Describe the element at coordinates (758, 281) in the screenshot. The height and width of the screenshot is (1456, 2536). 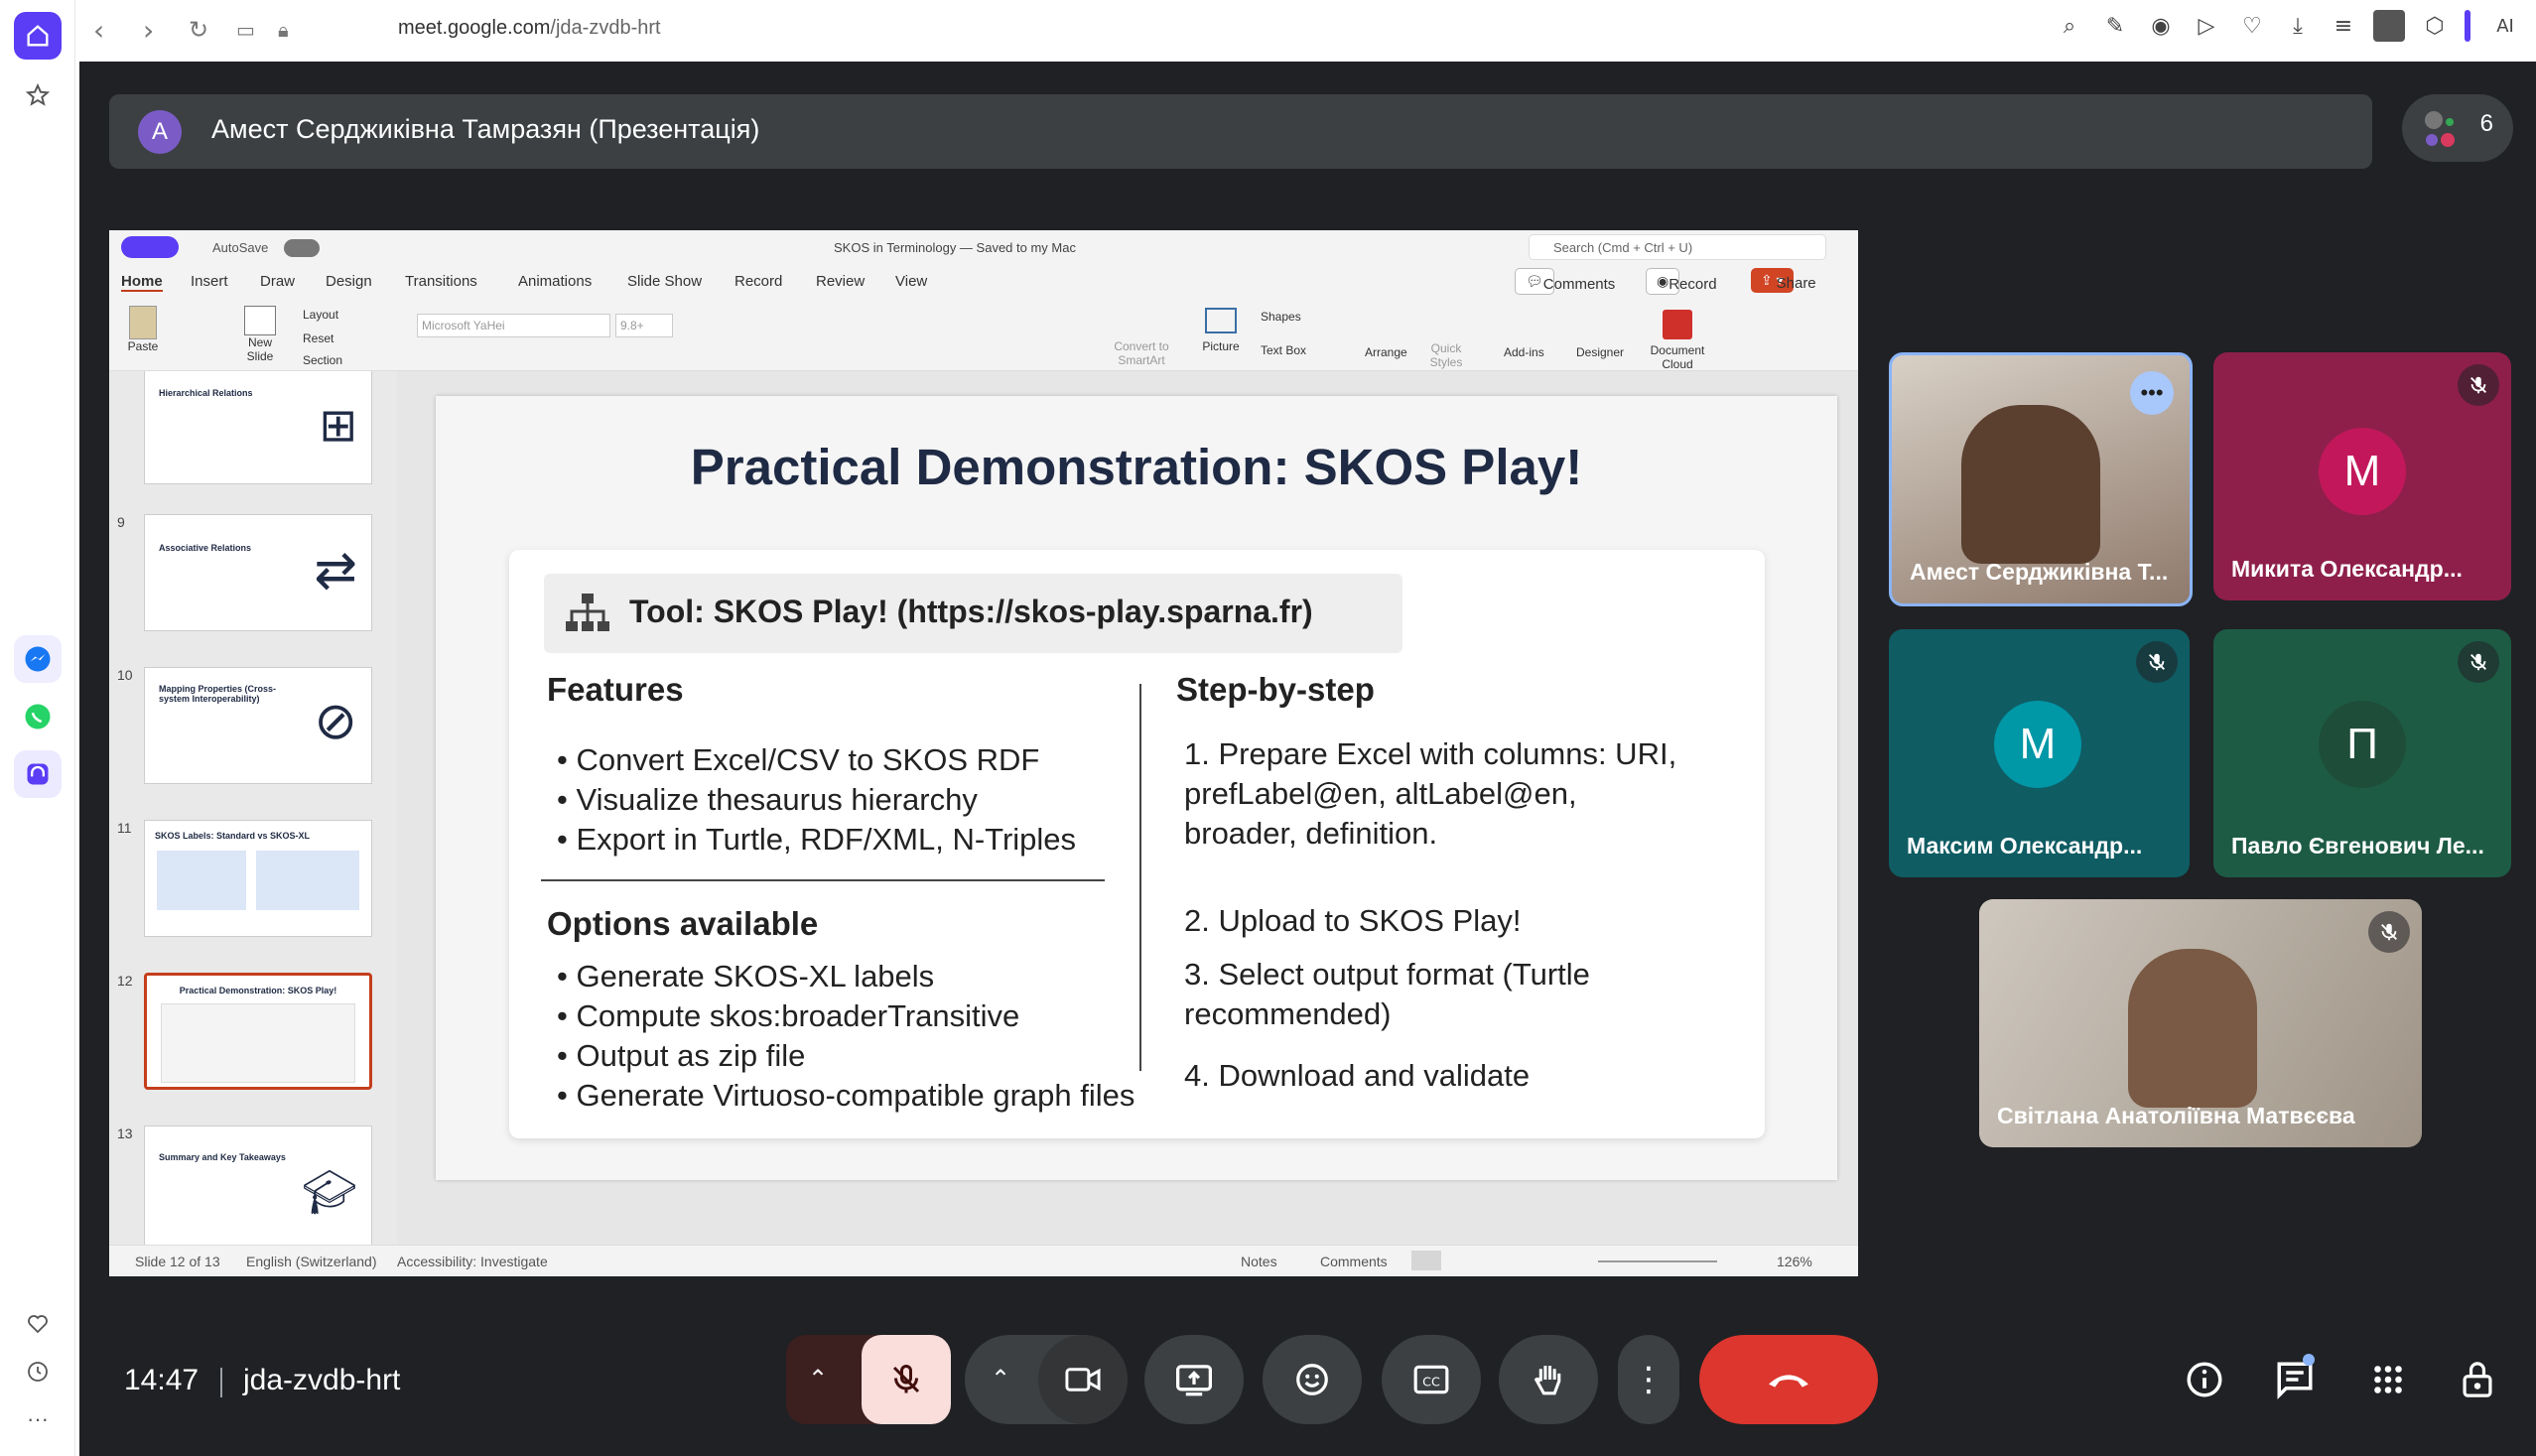
I see `tab-record: Record` at that location.